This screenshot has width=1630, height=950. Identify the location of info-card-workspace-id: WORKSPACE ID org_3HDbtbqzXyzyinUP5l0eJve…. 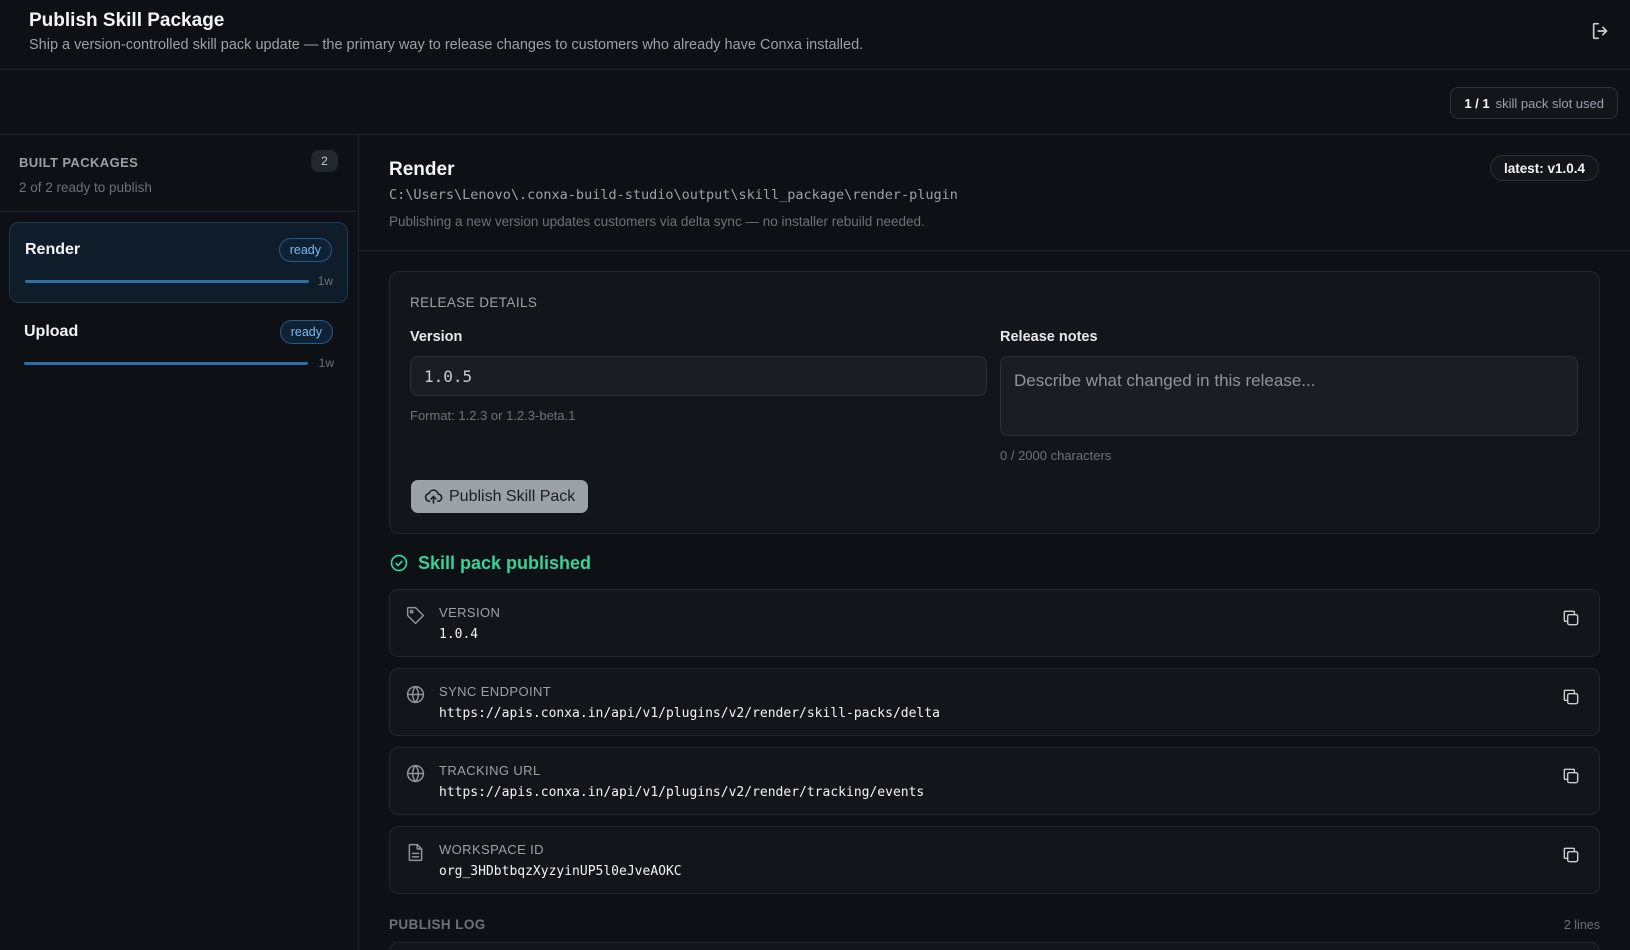
(994, 860).